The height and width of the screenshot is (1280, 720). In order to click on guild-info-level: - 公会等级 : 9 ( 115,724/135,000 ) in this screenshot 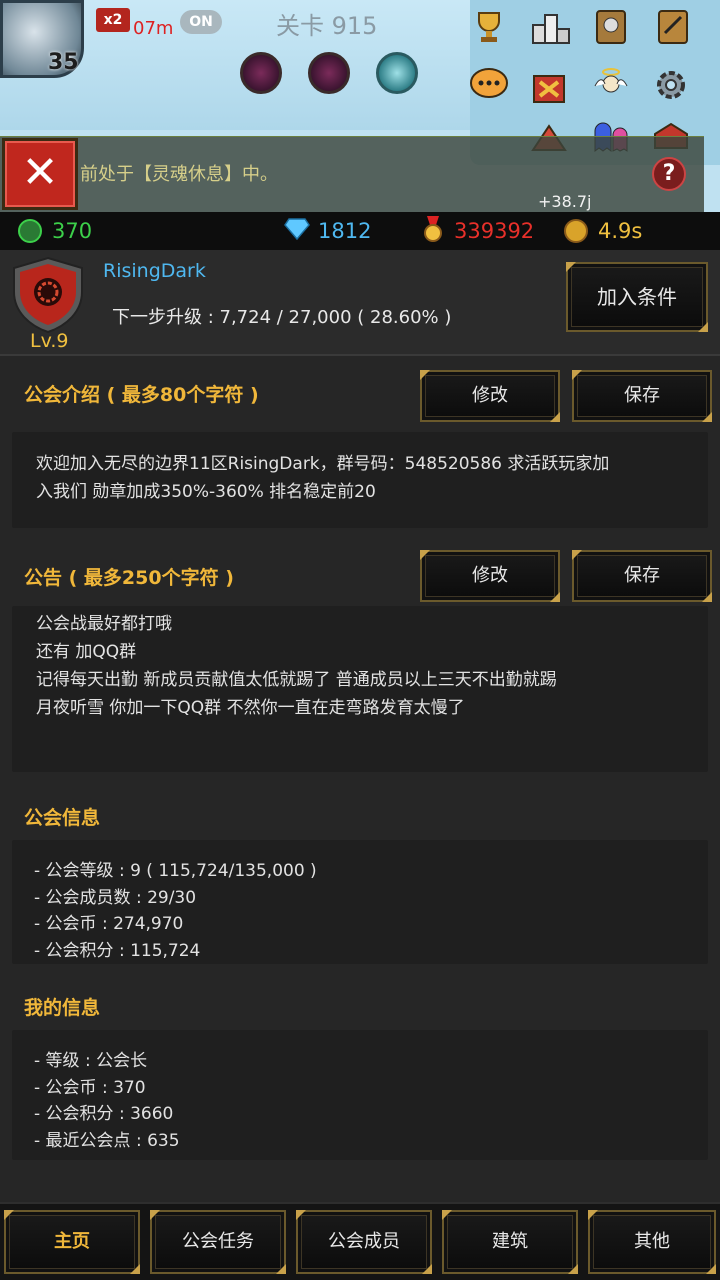, I will do `click(175, 871)`.